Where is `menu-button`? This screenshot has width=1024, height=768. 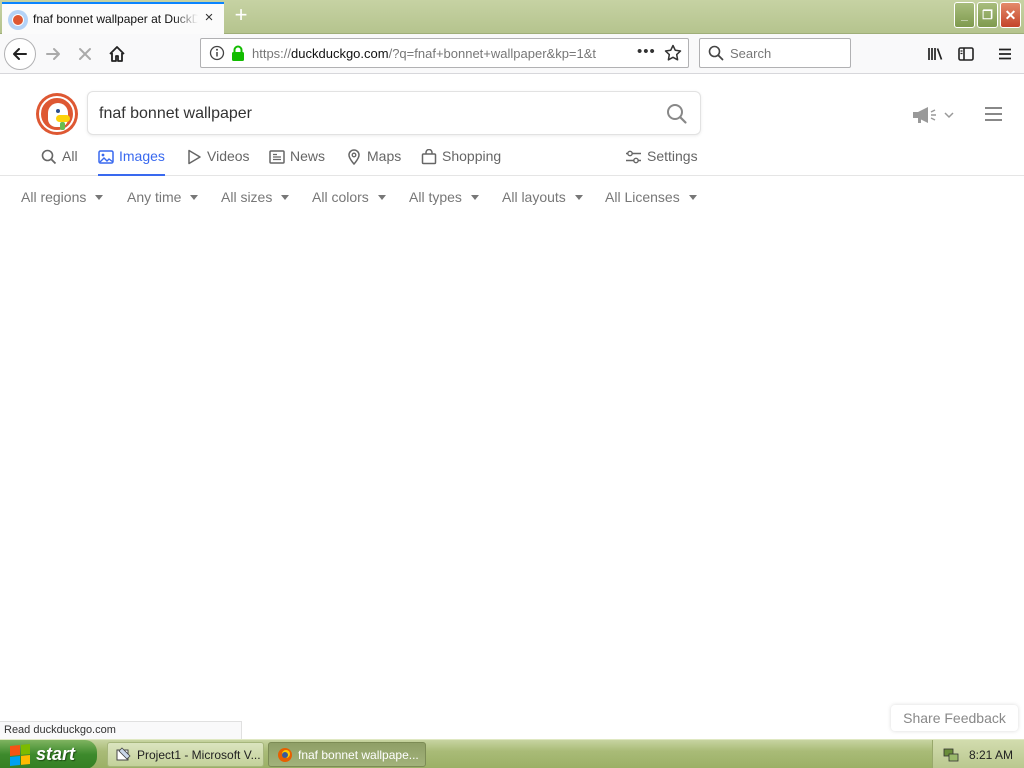
menu-button is located at coordinates (1005, 54).